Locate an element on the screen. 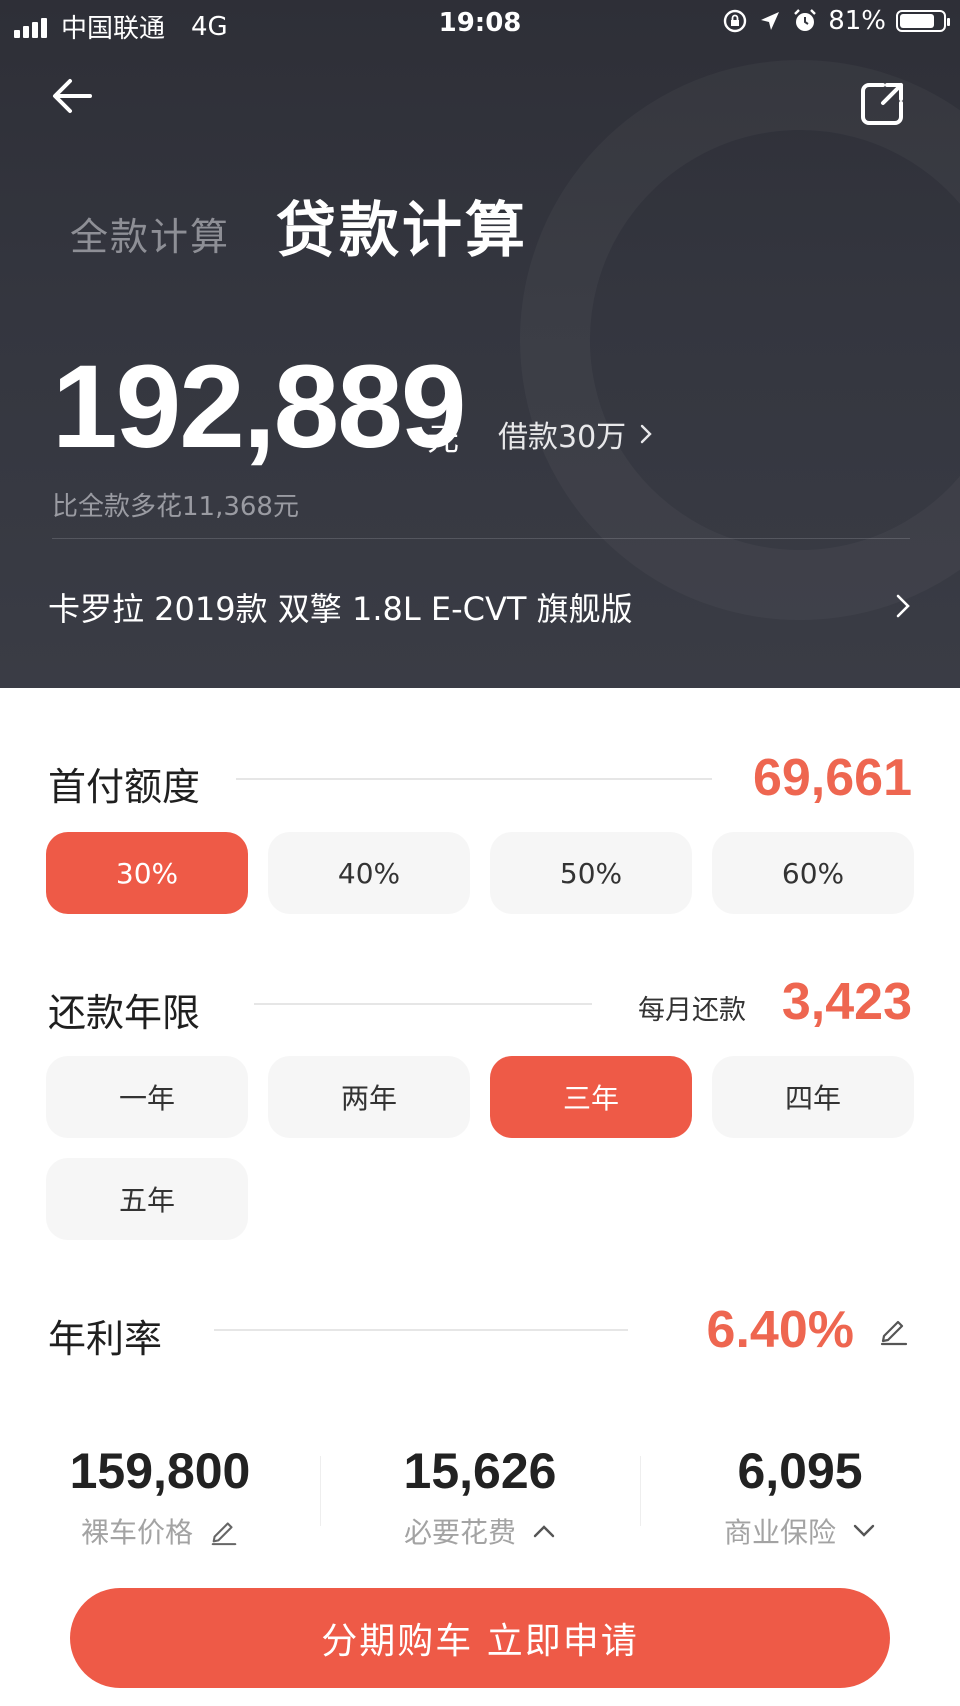  share-icon is located at coordinates (882, 104).